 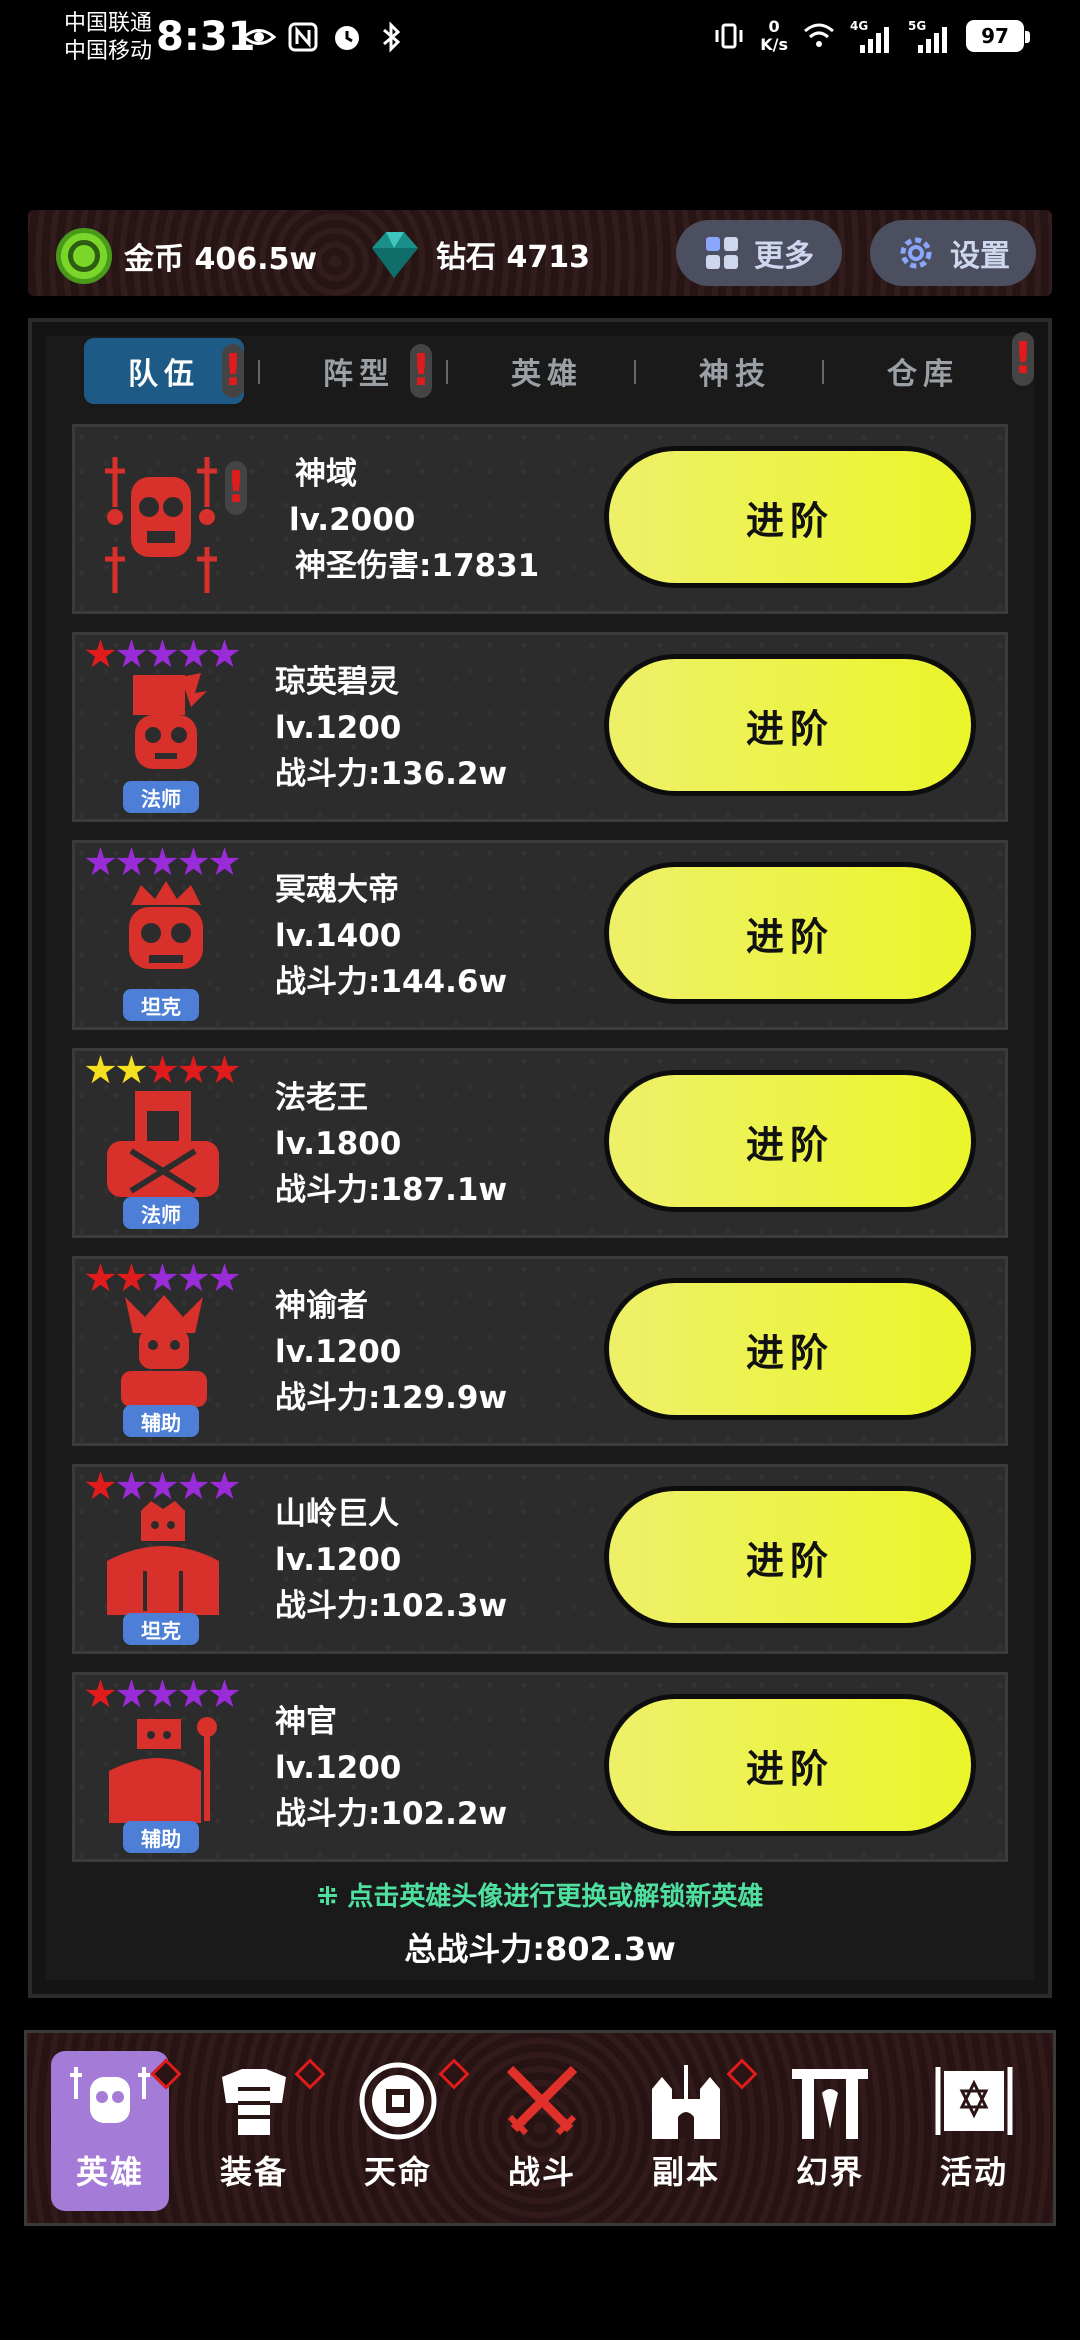 What do you see at coordinates (790, 517) in the screenshot?
I see `god-advance-button: 进阶` at bounding box center [790, 517].